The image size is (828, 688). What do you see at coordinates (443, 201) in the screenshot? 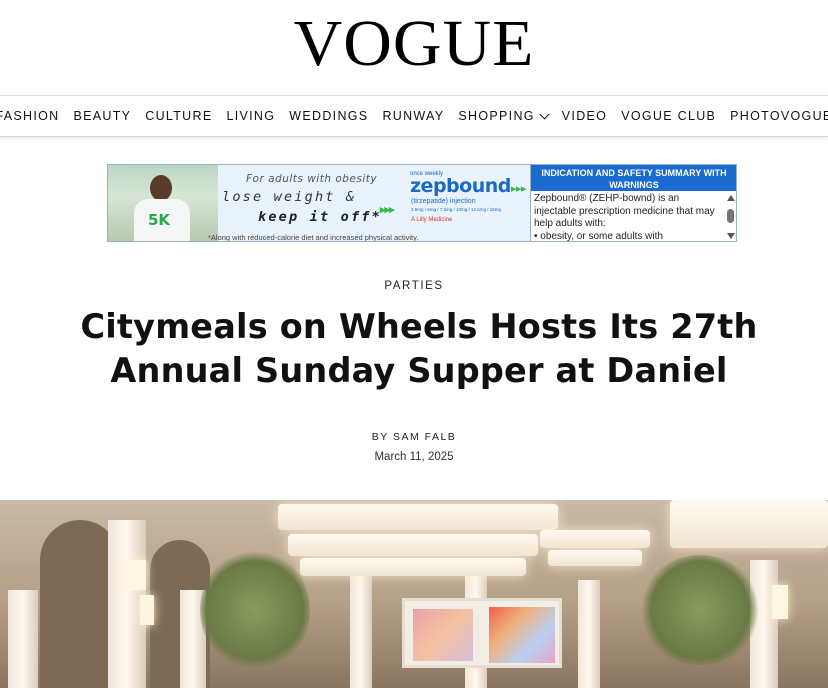
I see `ad-product-generic: (tirzepatide) injection` at bounding box center [443, 201].